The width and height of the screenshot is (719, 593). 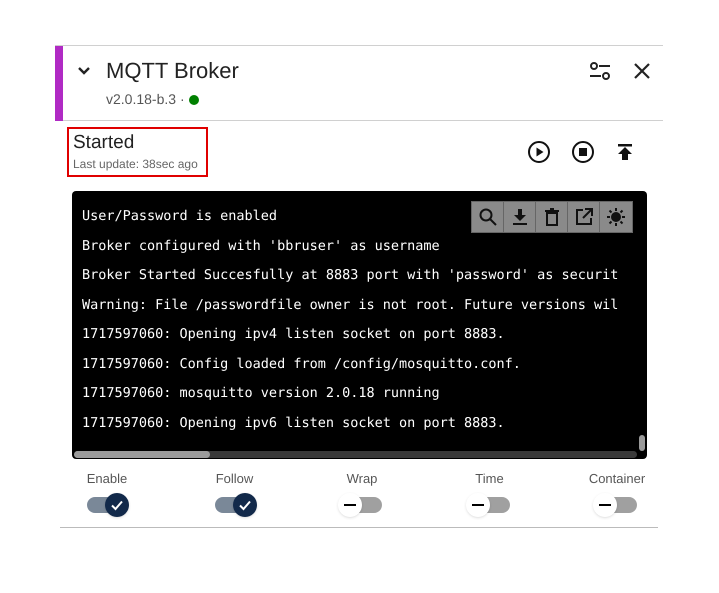 I want to click on horizontal-scrollbar, so click(x=355, y=454).